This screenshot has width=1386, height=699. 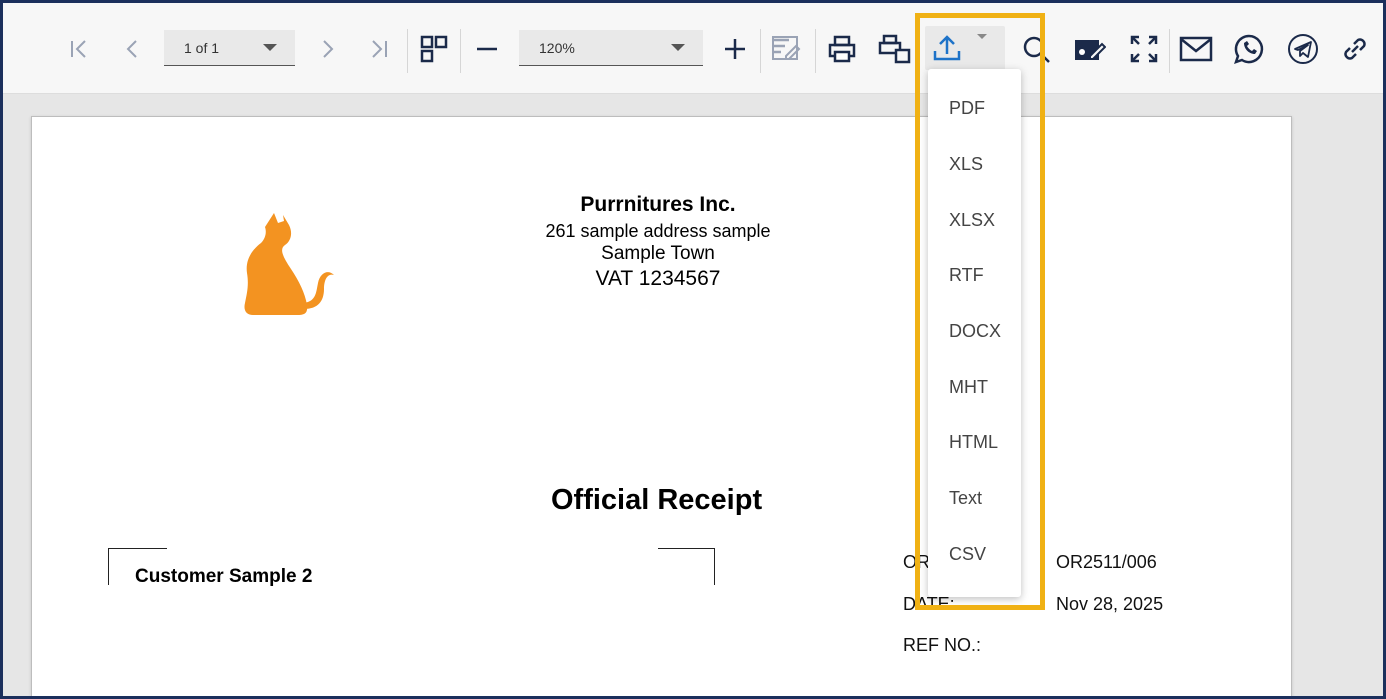 What do you see at coordinates (379, 49) in the screenshot?
I see `last-page-icon` at bounding box center [379, 49].